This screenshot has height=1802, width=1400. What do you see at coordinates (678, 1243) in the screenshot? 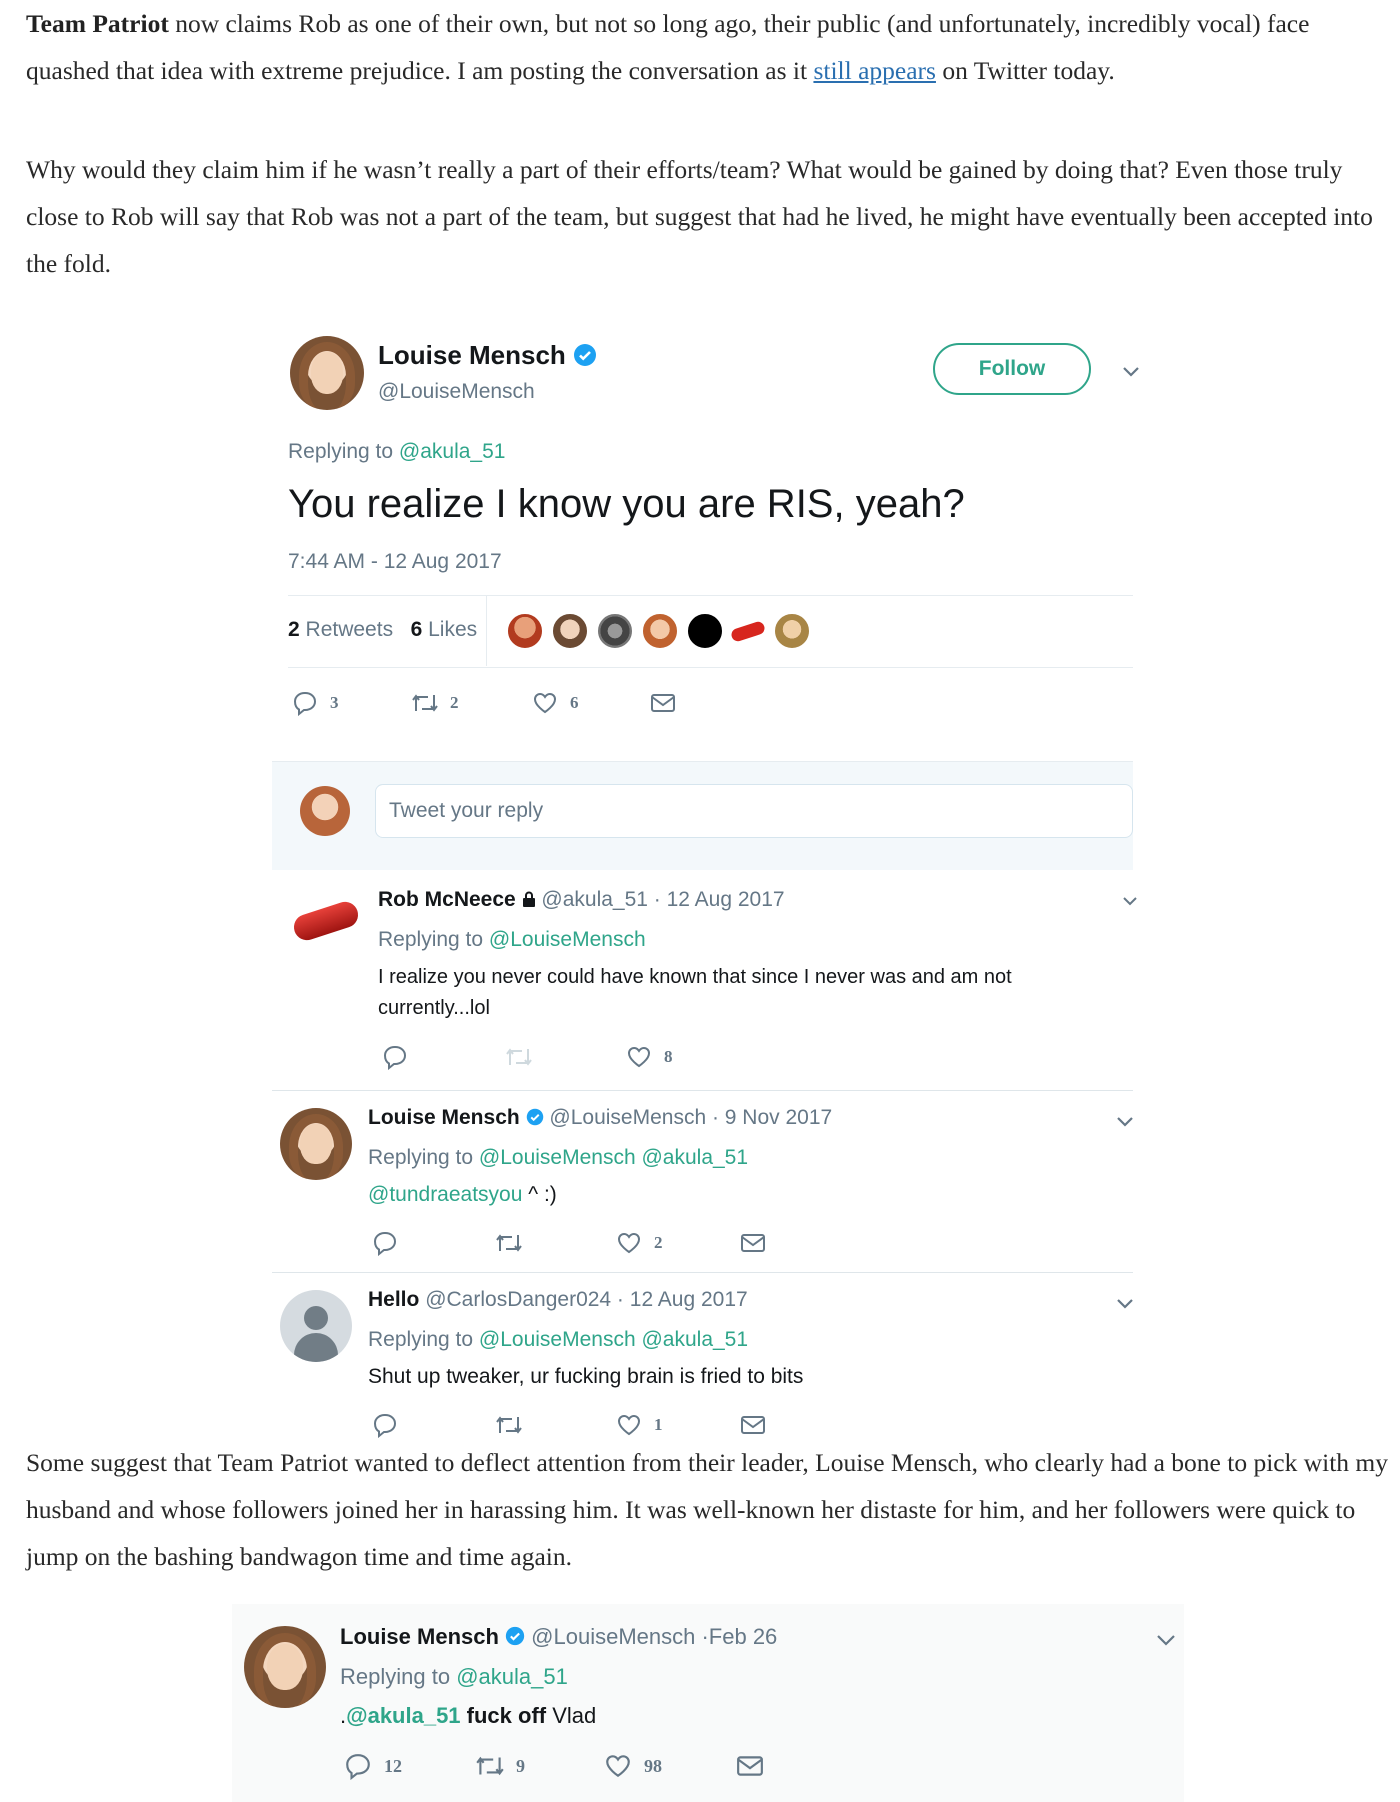
I see `like-action: 2` at bounding box center [678, 1243].